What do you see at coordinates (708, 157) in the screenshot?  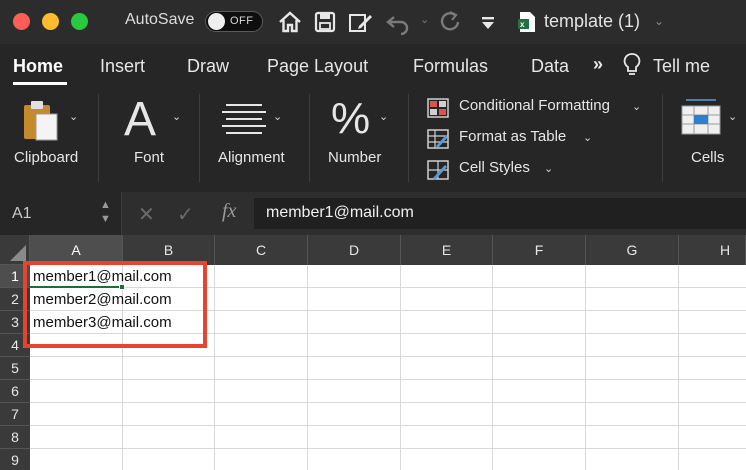 I see `cells-group-label: Cells` at bounding box center [708, 157].